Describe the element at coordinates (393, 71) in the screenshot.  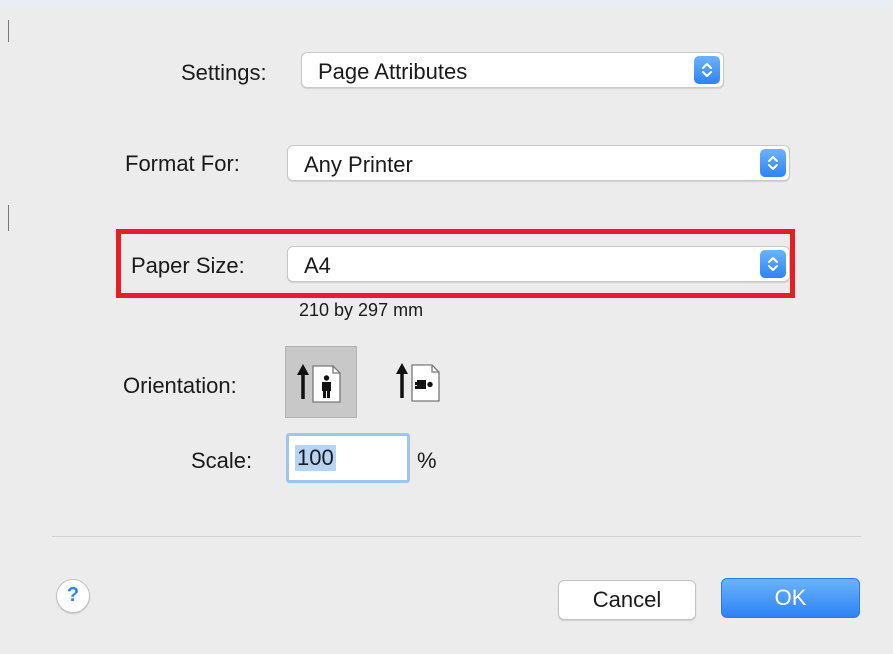
I see `settings-popup-value: Page Attributes` at that location.